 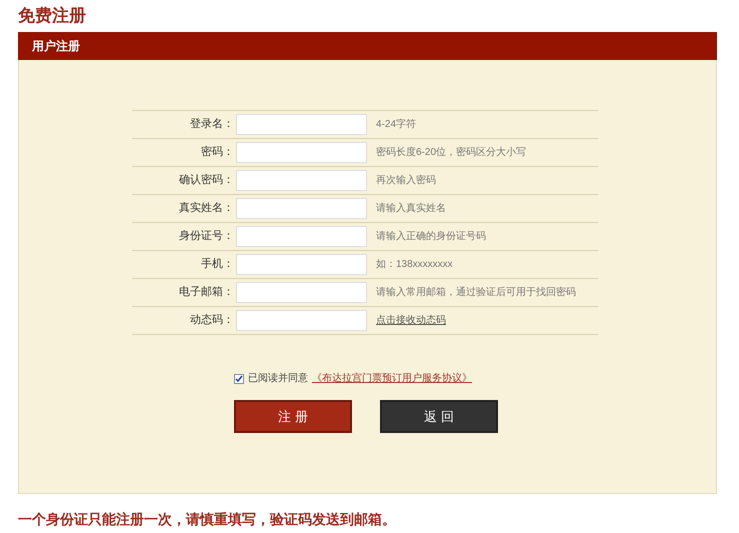 I want to click on page-title: 免费注册, so click(x=52, y=16).